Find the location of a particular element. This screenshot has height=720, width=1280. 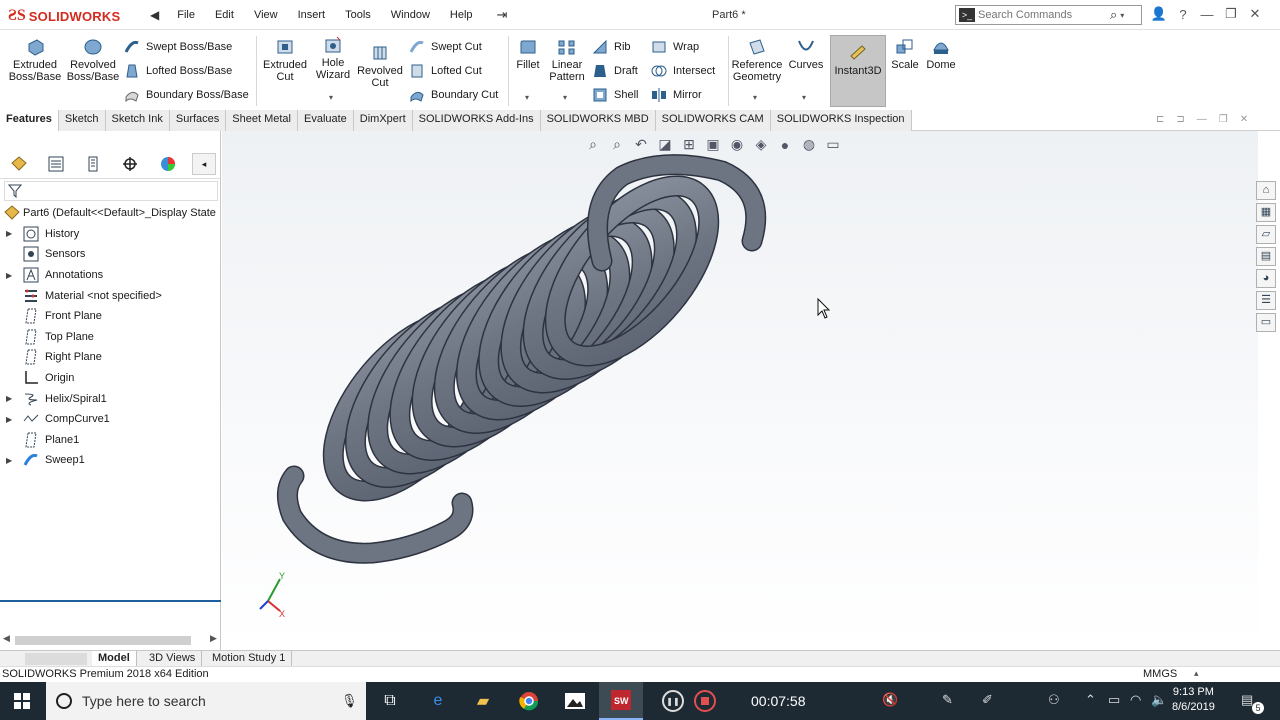

menu-tools: Tools is located at coordinates (358, 15).